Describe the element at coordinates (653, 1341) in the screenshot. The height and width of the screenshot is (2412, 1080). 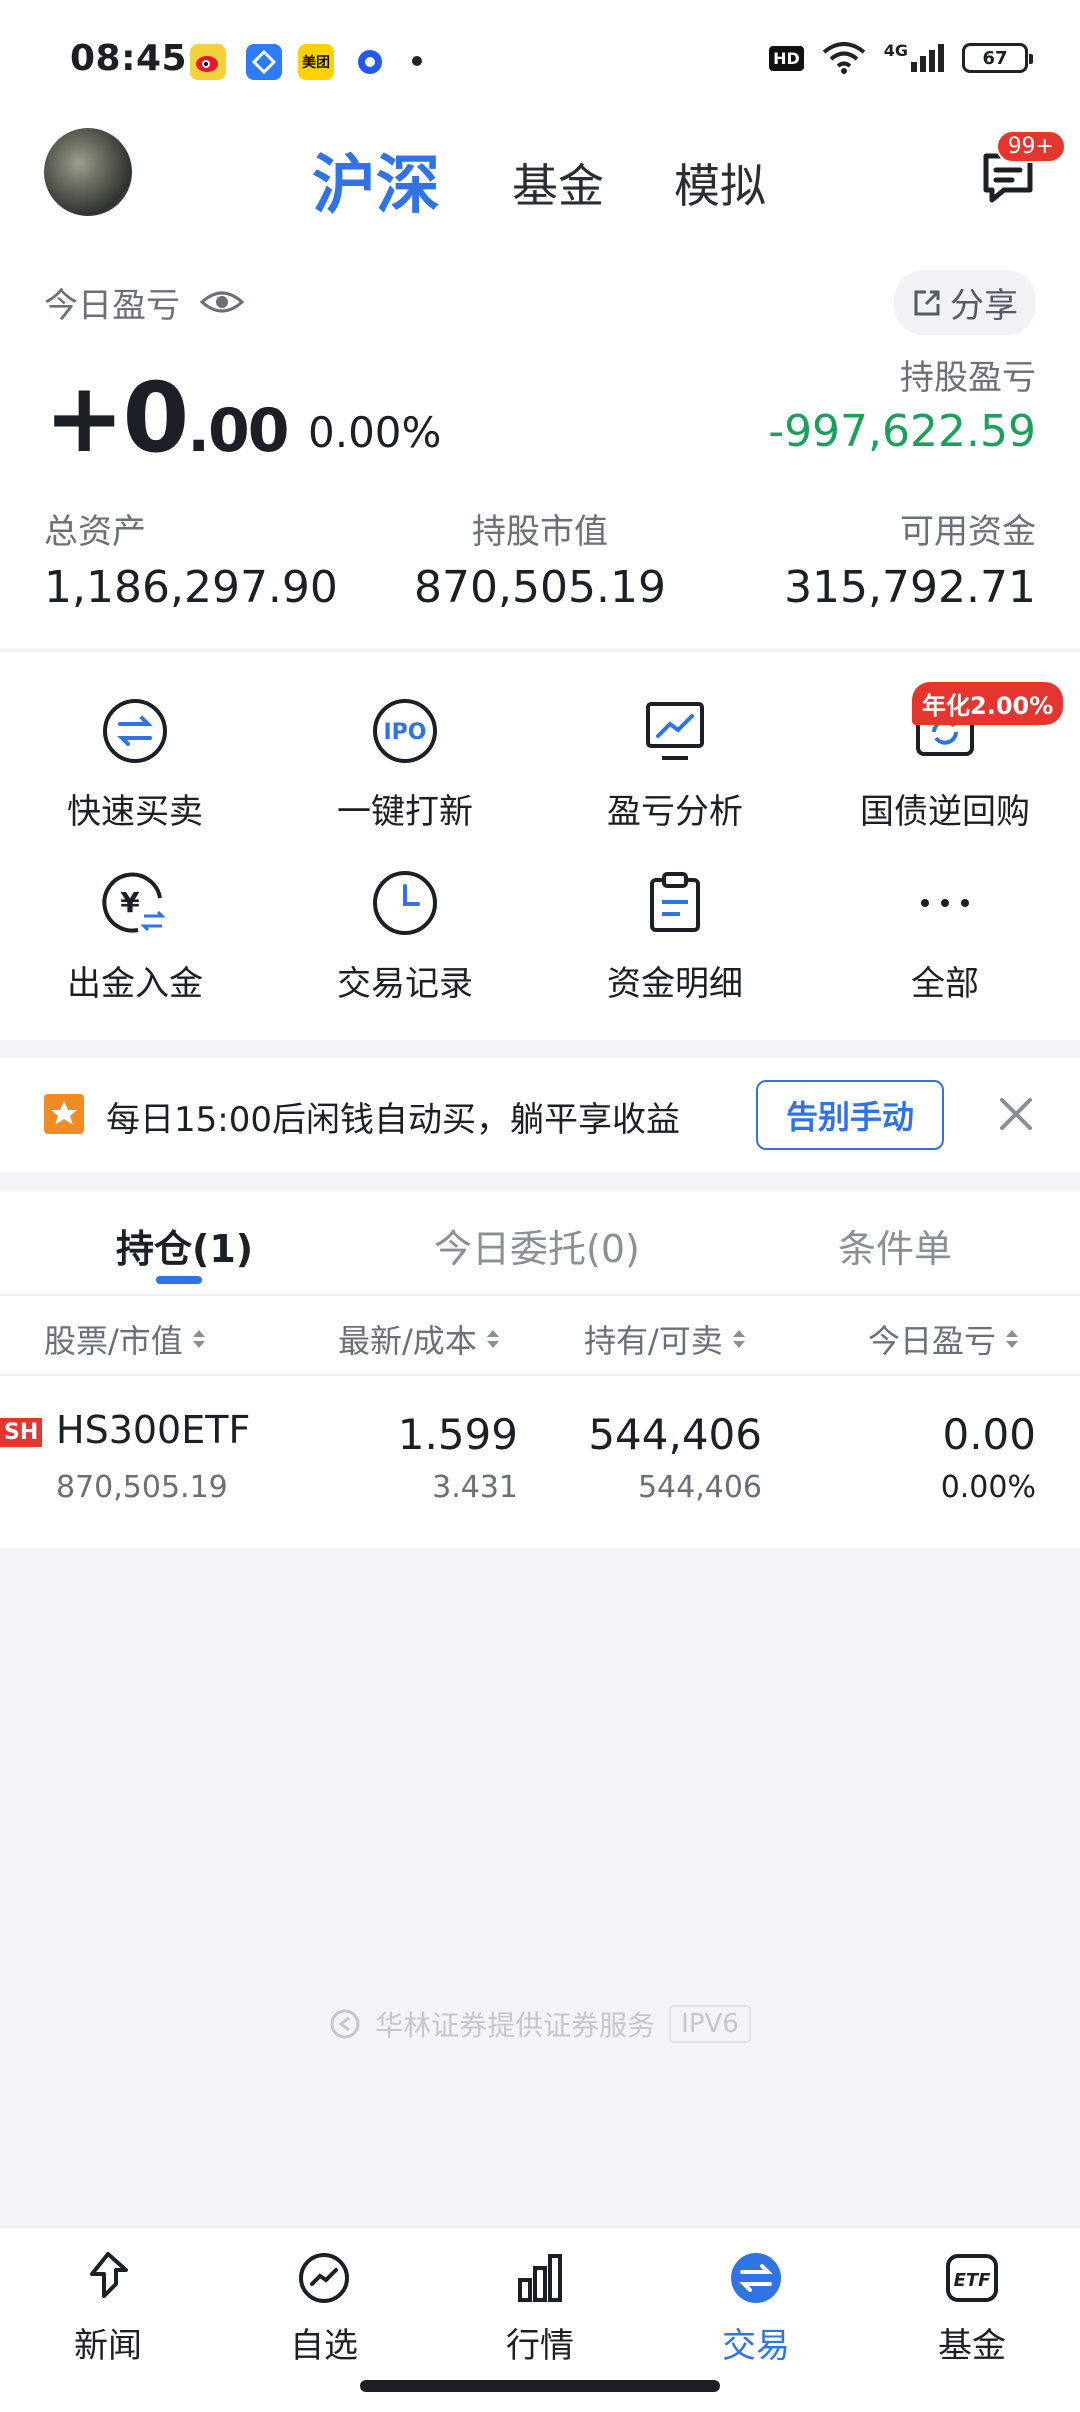
I see `column-label: 持有/可卖` at that location.